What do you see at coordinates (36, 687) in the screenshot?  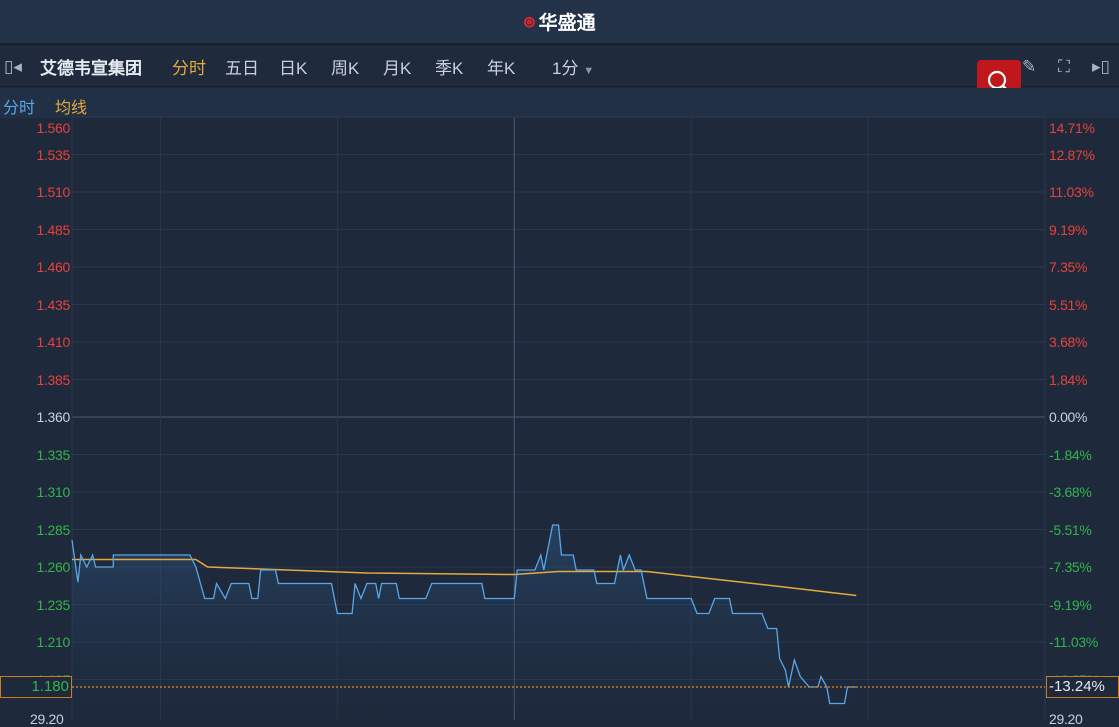 I see `current-price-box: 1.180` at bounding box center [36, 687].